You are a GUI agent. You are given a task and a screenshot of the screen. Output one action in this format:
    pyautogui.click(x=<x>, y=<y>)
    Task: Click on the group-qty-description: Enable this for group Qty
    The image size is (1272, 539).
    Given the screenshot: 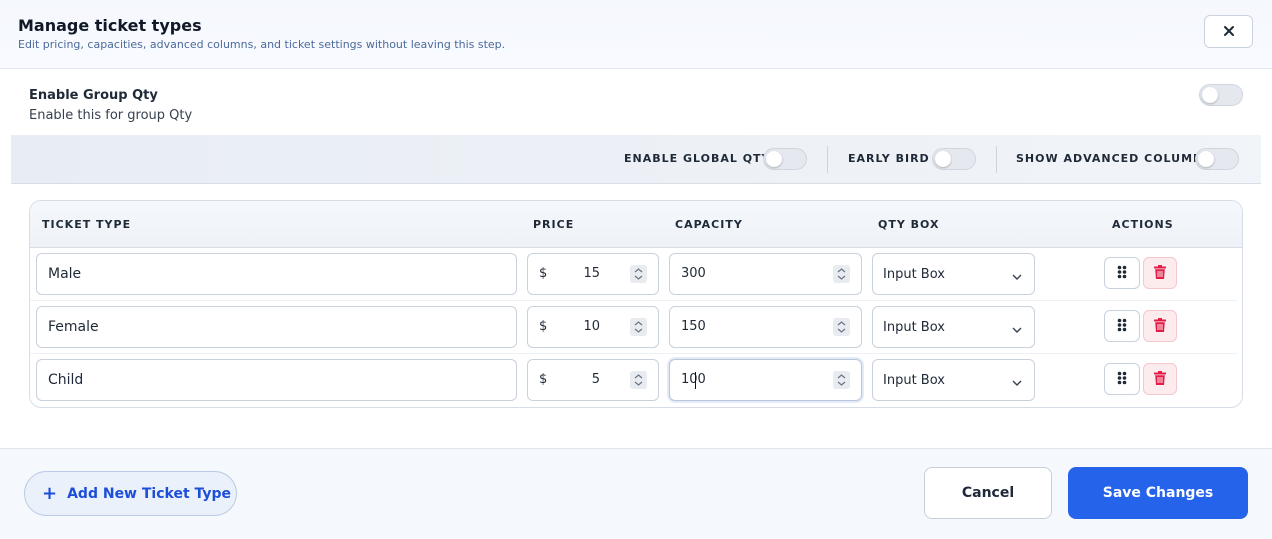 What is the action you would take?
    pyautogui.click(x=111, y=115)
    